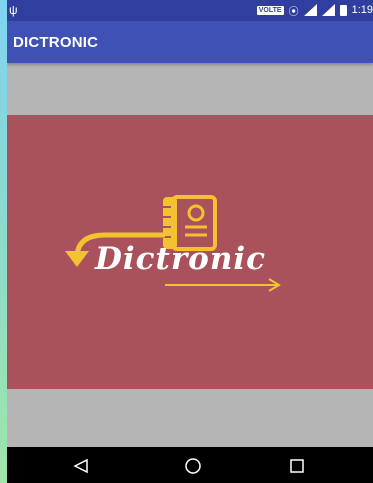 The width and height of the screenshot is (373, 483). What do you see at coordinates (56, 42) in the screenshot?
I see `app-title: DICTRONIC` at bounding box center [56, 42].